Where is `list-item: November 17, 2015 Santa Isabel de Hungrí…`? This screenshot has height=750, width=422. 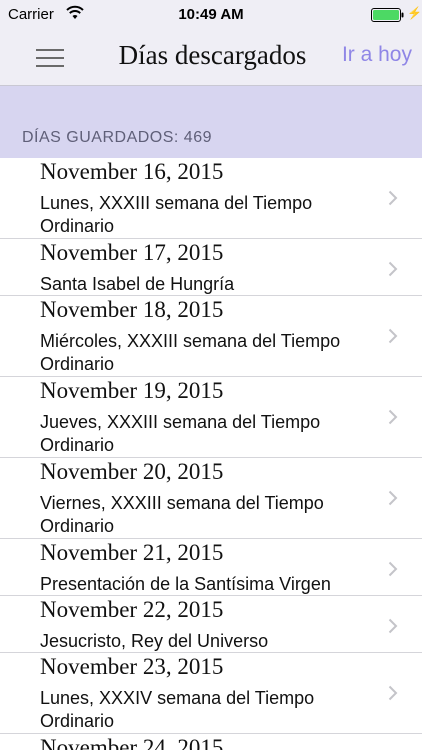 list-item: November 17, 2015 Santa Isabel de Hungrí… is located at coordinates (211, 267).